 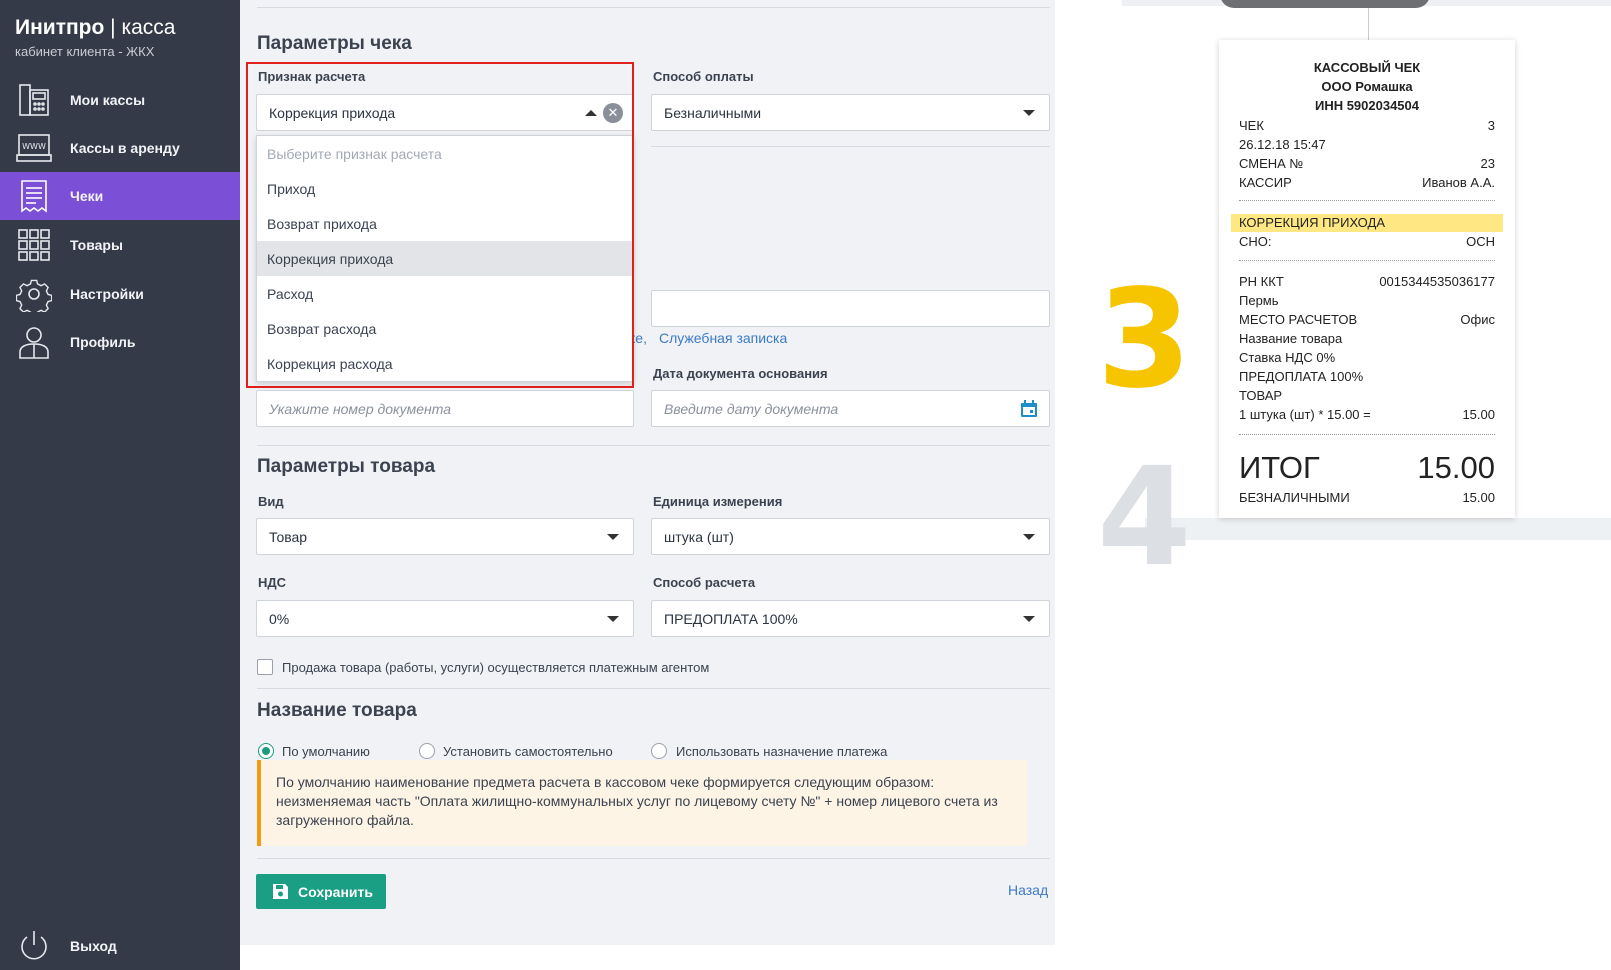 I want to click on receipt-torn-edge, so click(x=1367, y=512).